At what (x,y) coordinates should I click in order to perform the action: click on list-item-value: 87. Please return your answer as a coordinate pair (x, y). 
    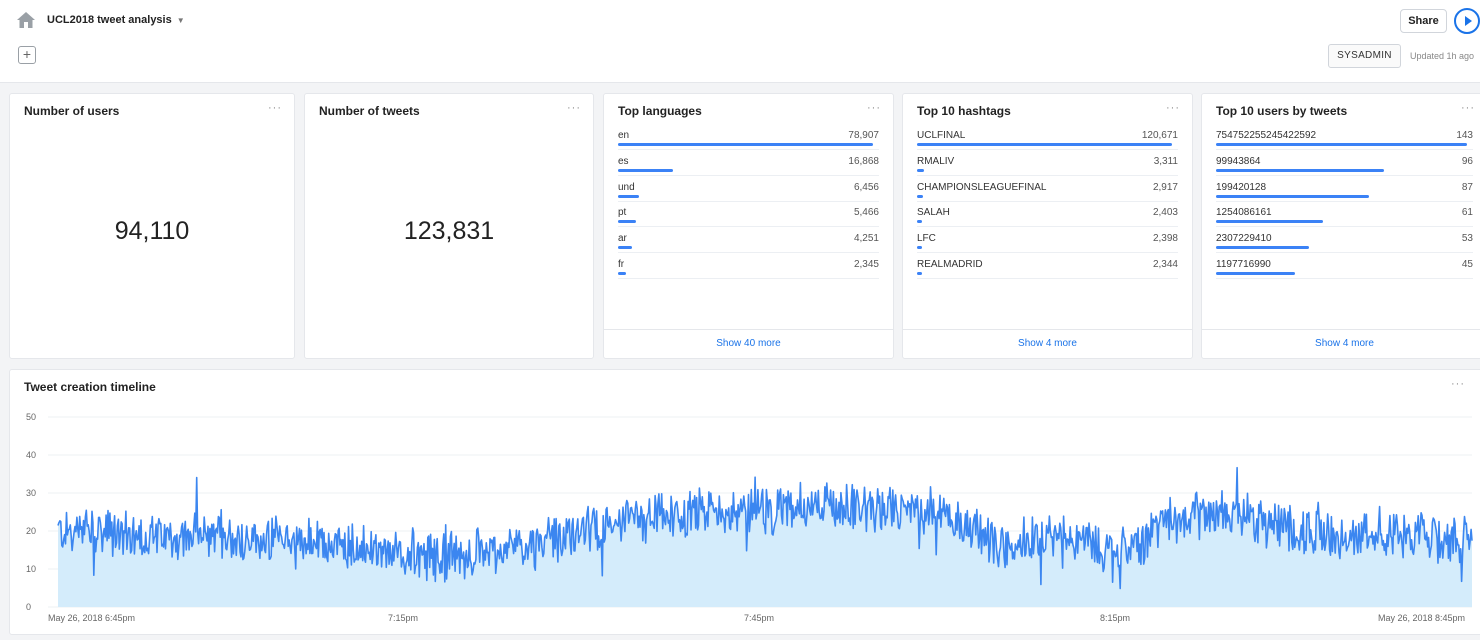
    Looking at the image, I should click on (1467, 187).